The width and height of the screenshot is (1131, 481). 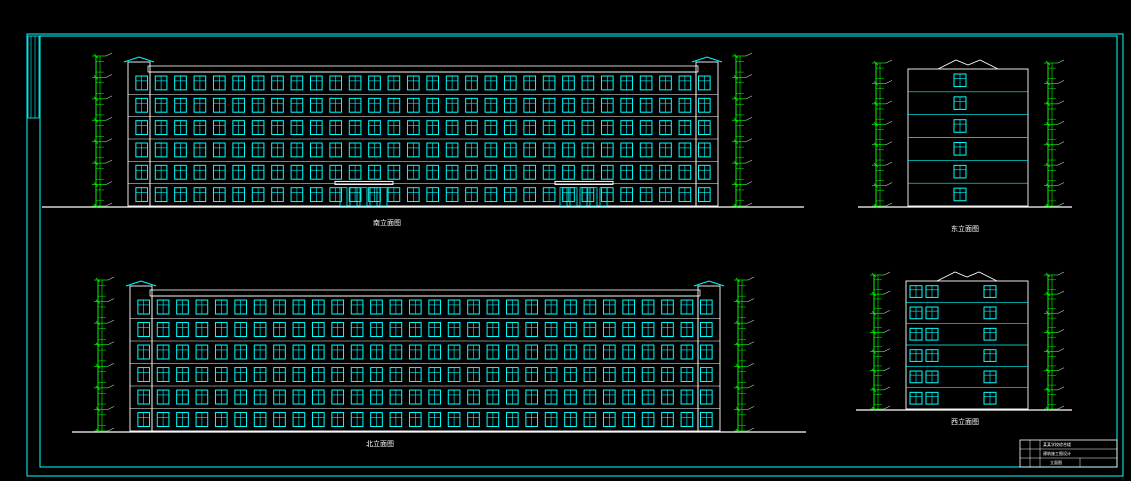 What do you see at coordinates (1057, 453) in the screenshot?
I see `title-block-line2: 建筑施工图设计` at bounding box center [1057, 453].